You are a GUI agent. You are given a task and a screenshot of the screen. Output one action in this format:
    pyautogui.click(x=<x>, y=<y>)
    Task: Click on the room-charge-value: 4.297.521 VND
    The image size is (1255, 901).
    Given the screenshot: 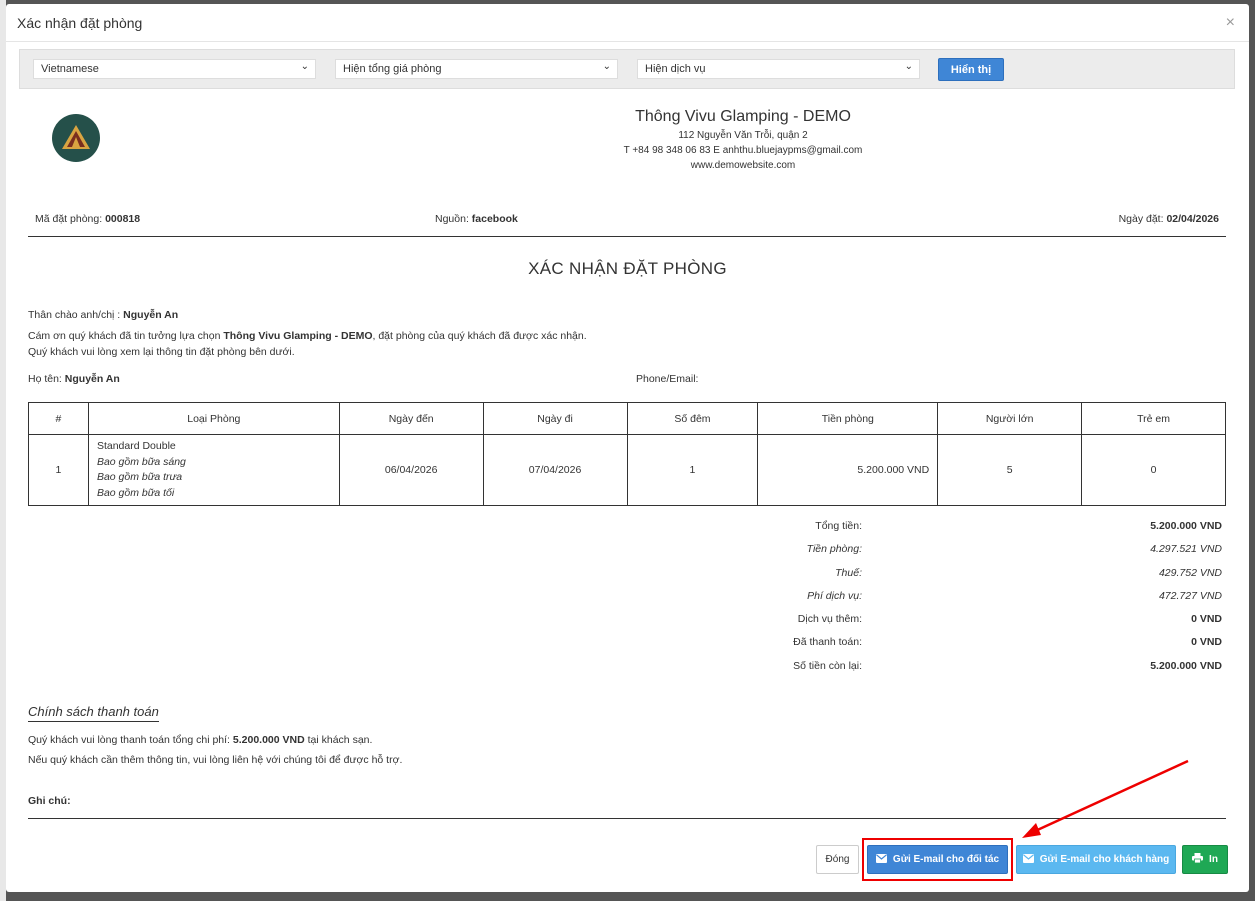 What is the action you would take?
    pyautogui.click(x=1186, y=549)
    